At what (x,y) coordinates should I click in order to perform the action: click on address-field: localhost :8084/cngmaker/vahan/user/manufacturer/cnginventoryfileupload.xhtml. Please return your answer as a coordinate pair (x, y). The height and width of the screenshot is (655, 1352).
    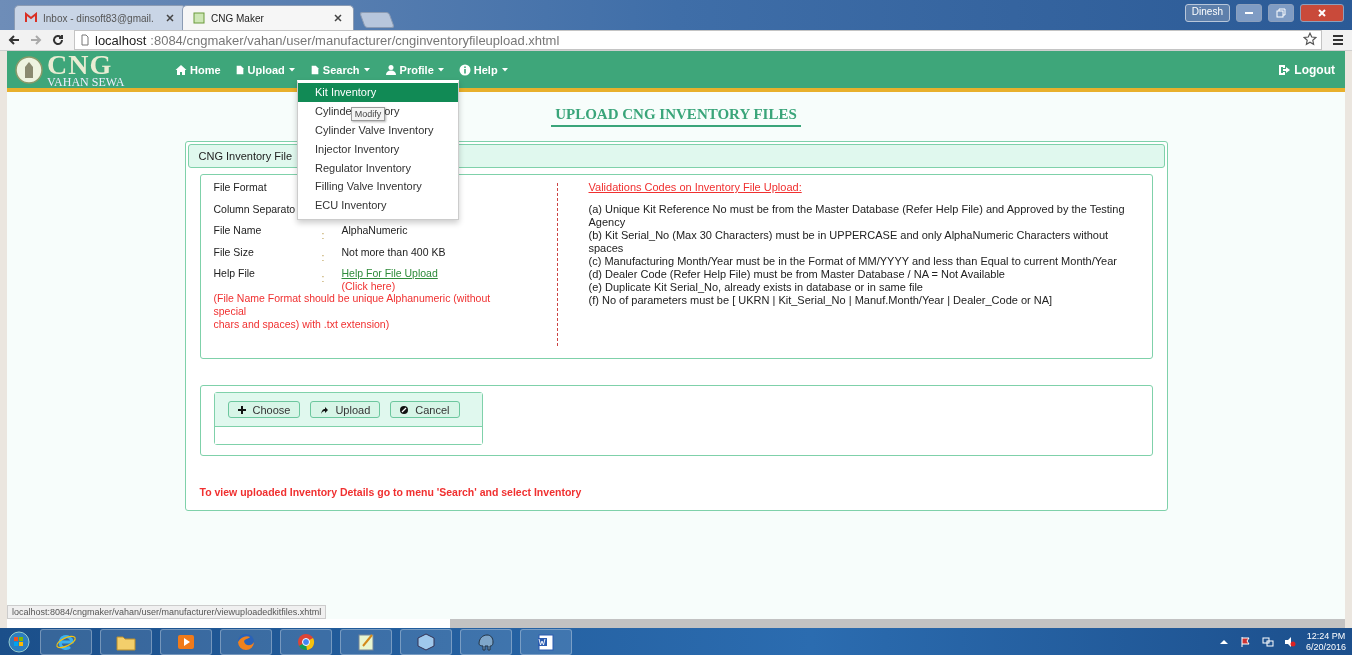
    Looking at the image, I should click on (698, 40).